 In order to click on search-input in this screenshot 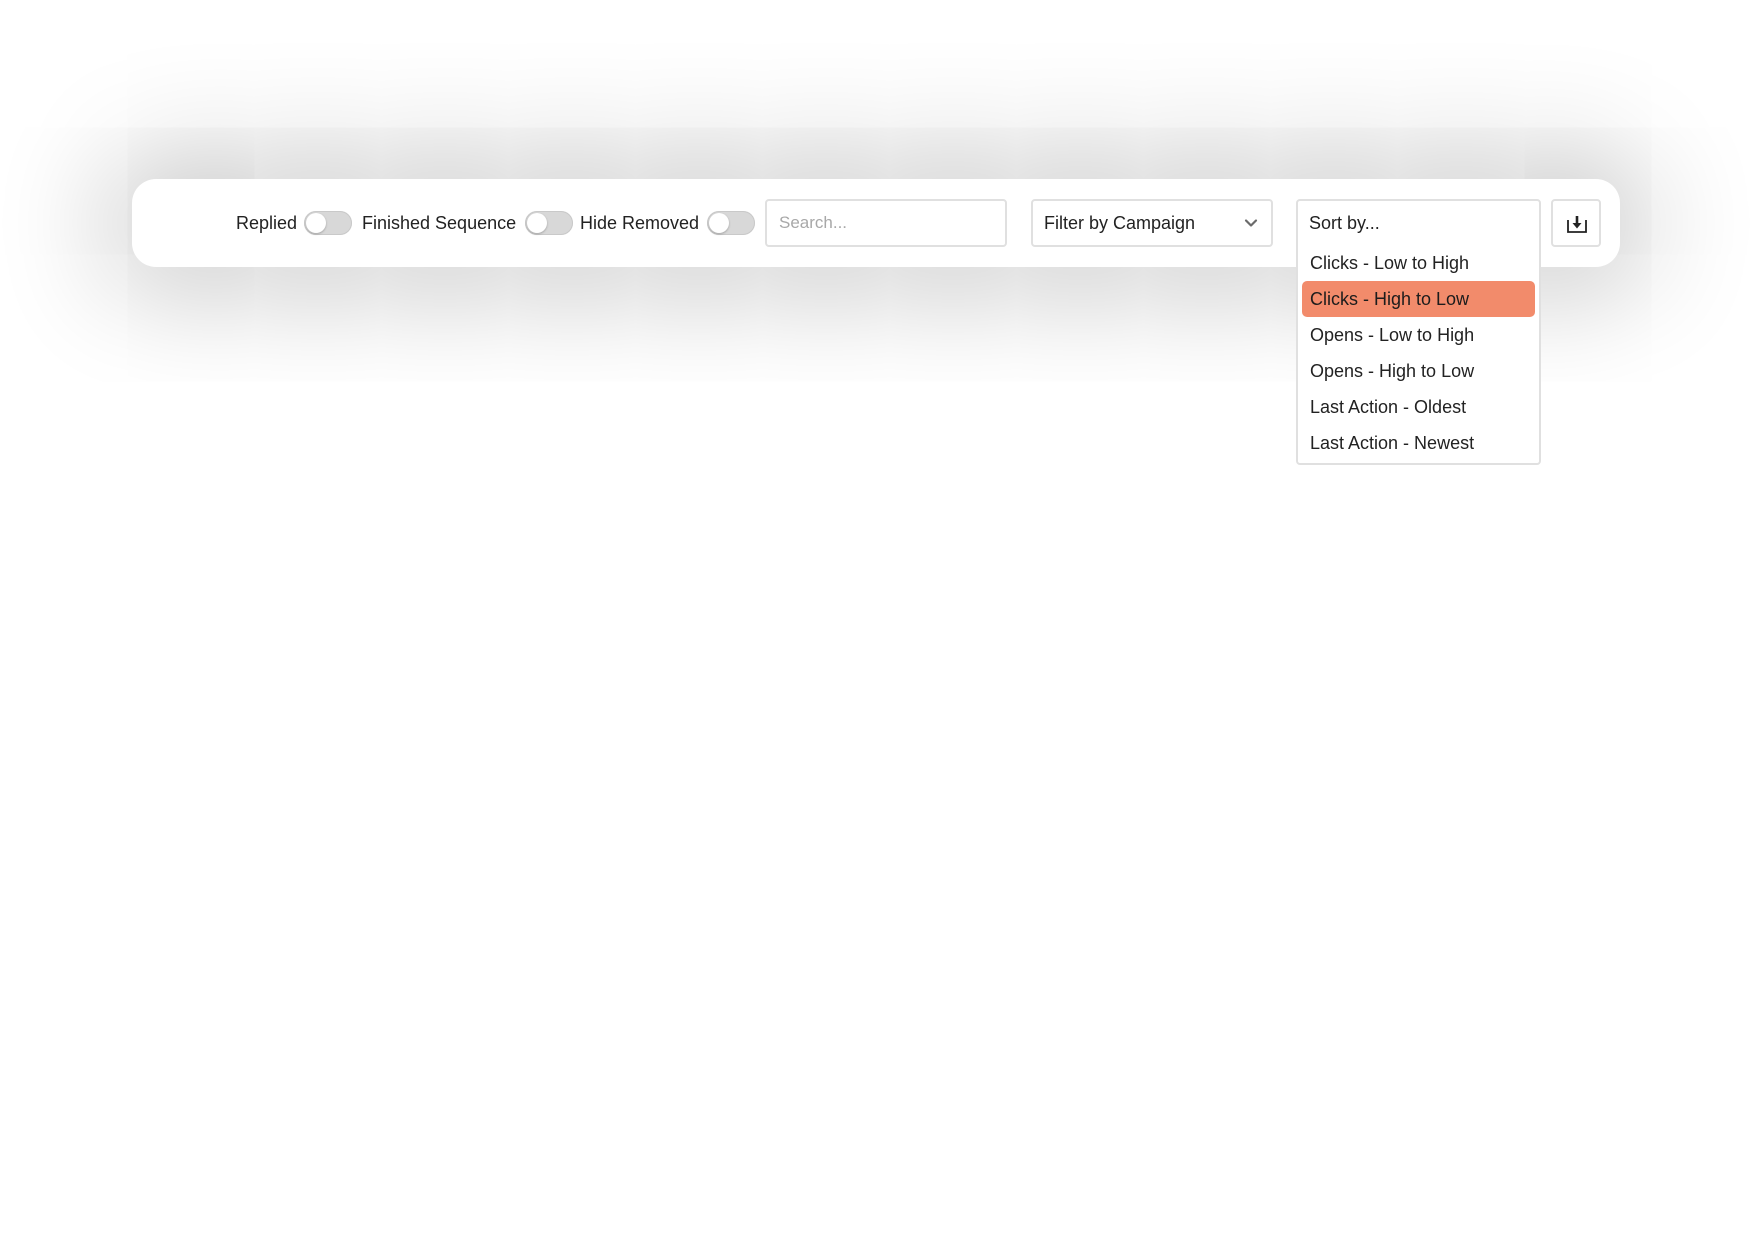, I will do `click(886, 223)`.